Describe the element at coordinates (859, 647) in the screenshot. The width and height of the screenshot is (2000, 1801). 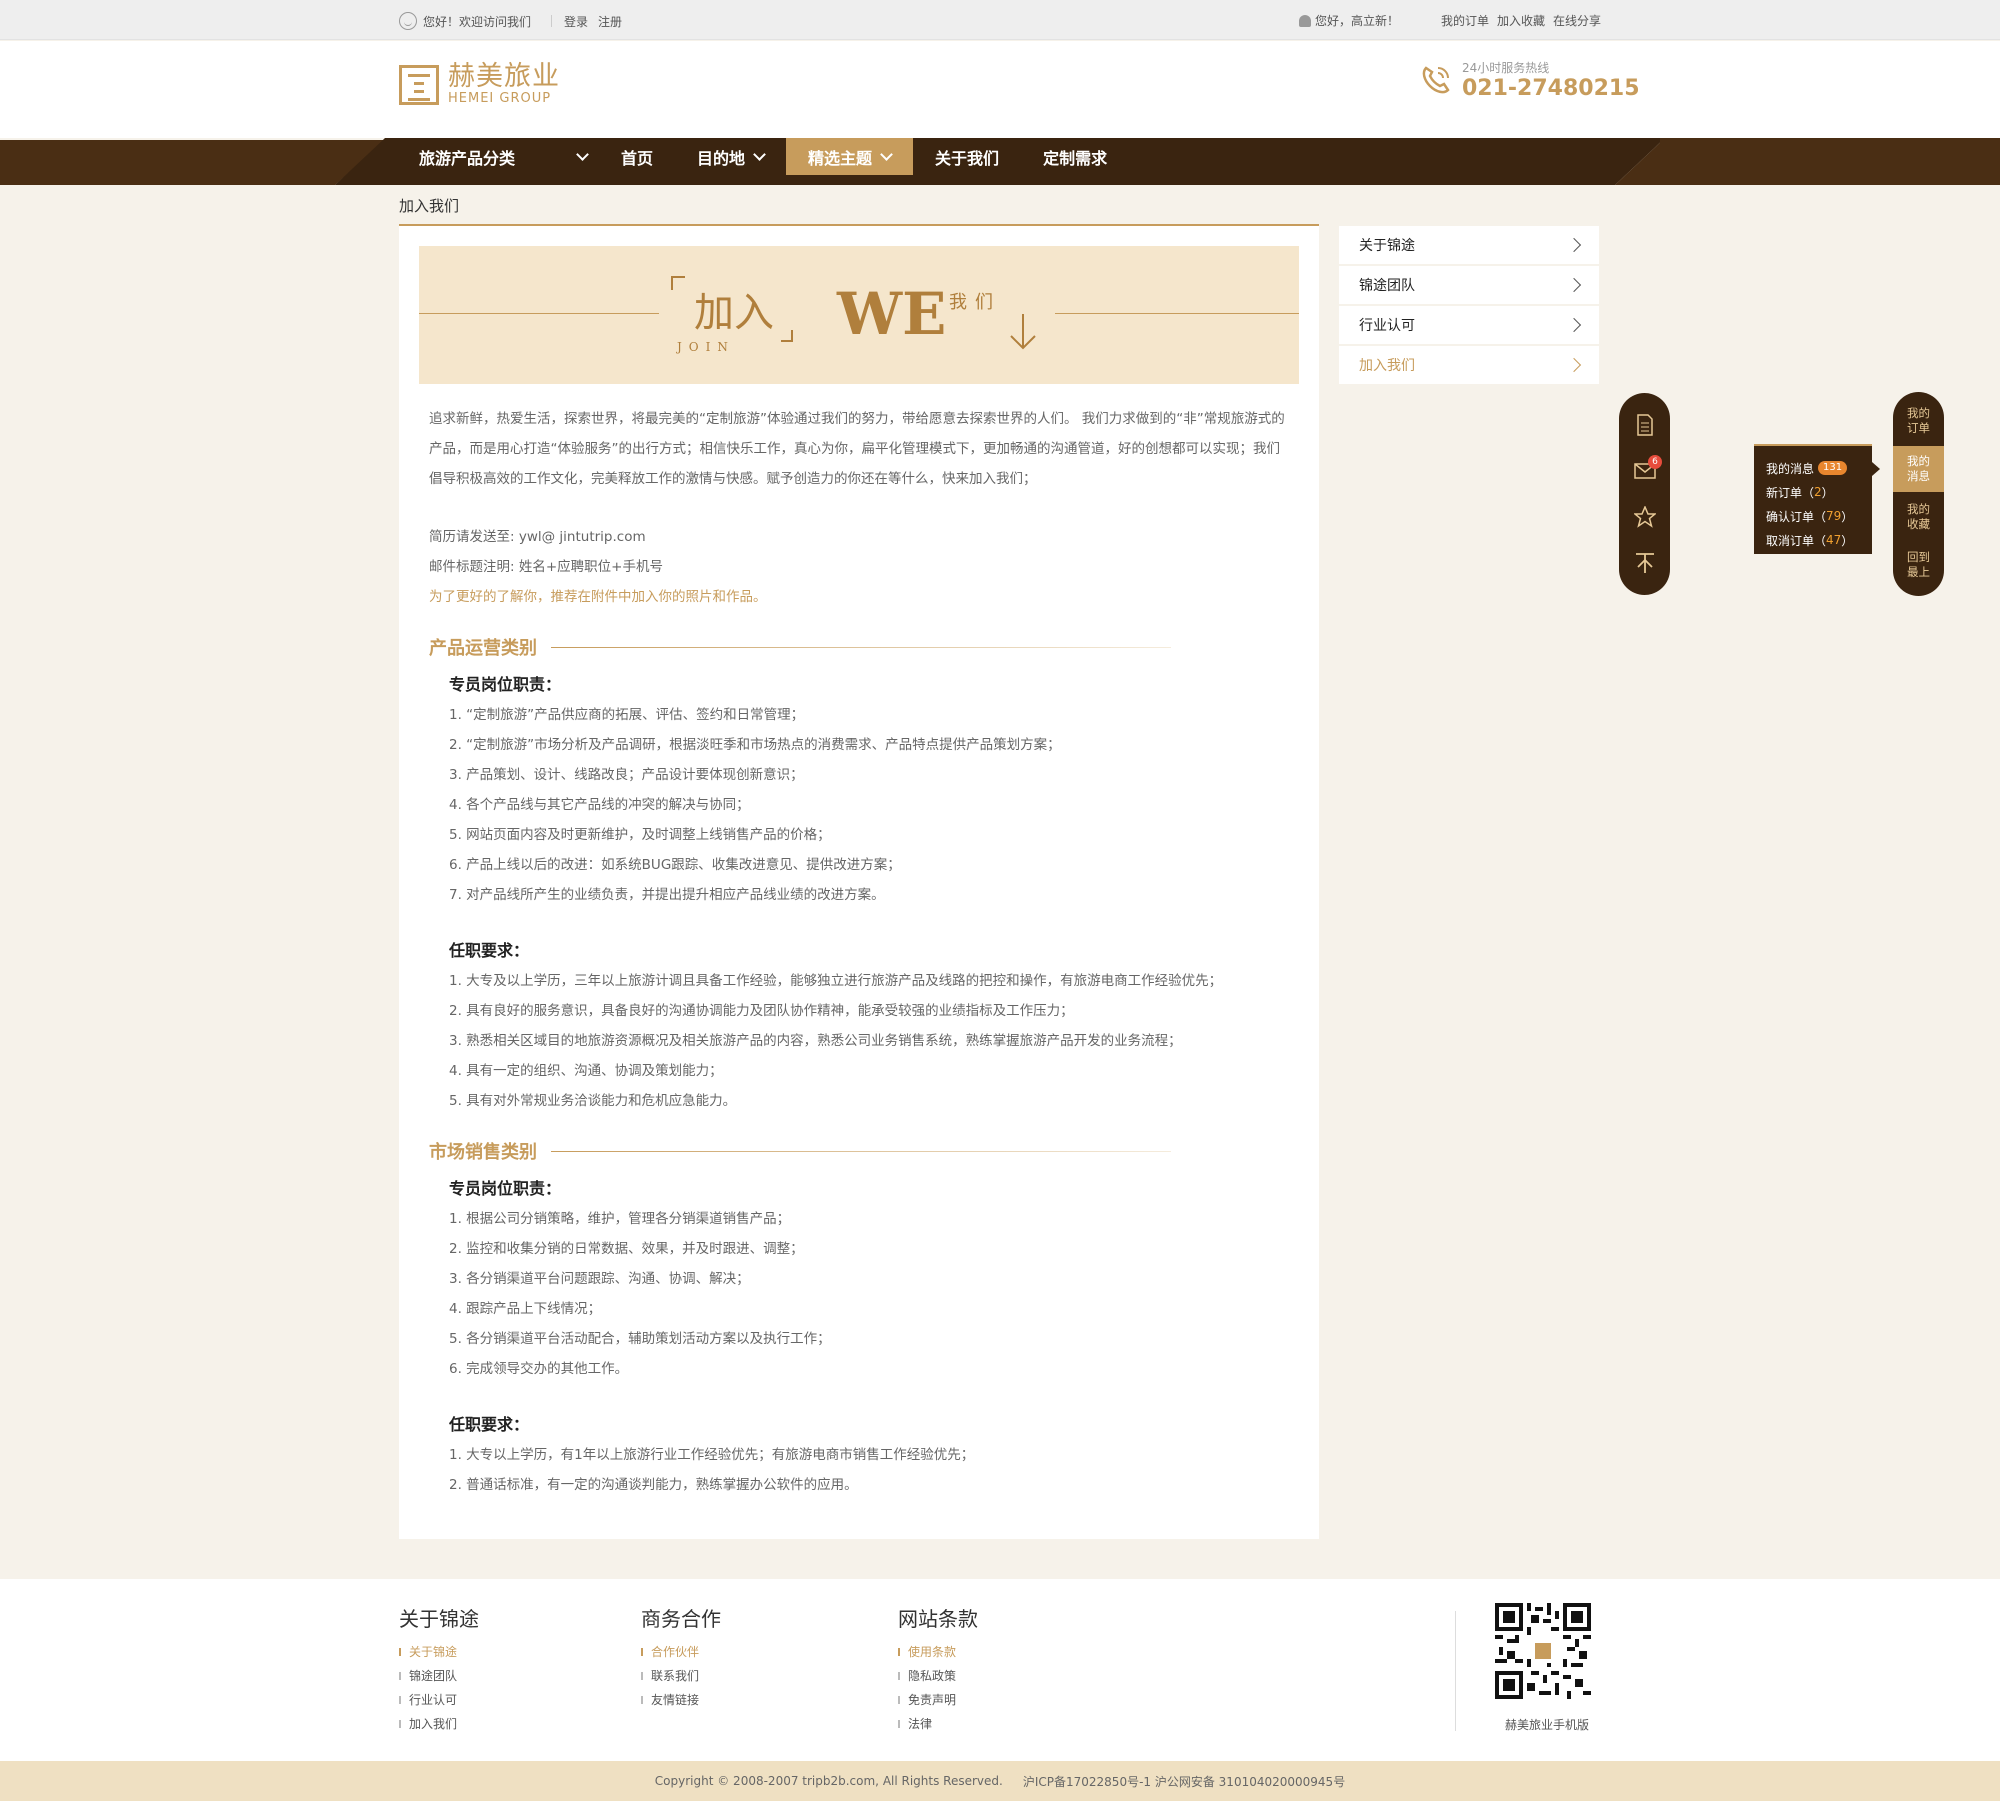
I see `section-title: 产品运营类别` at that location.